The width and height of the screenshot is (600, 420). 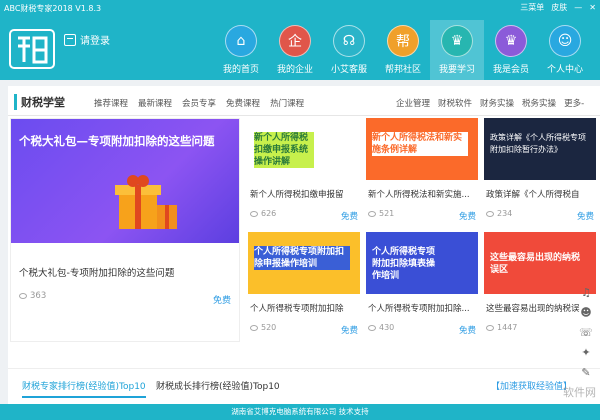 What do you see at coordinates (111, 103) in the screenshot?
I see `filter-recommended: 推荐课程` at bounding box center [111, 103].